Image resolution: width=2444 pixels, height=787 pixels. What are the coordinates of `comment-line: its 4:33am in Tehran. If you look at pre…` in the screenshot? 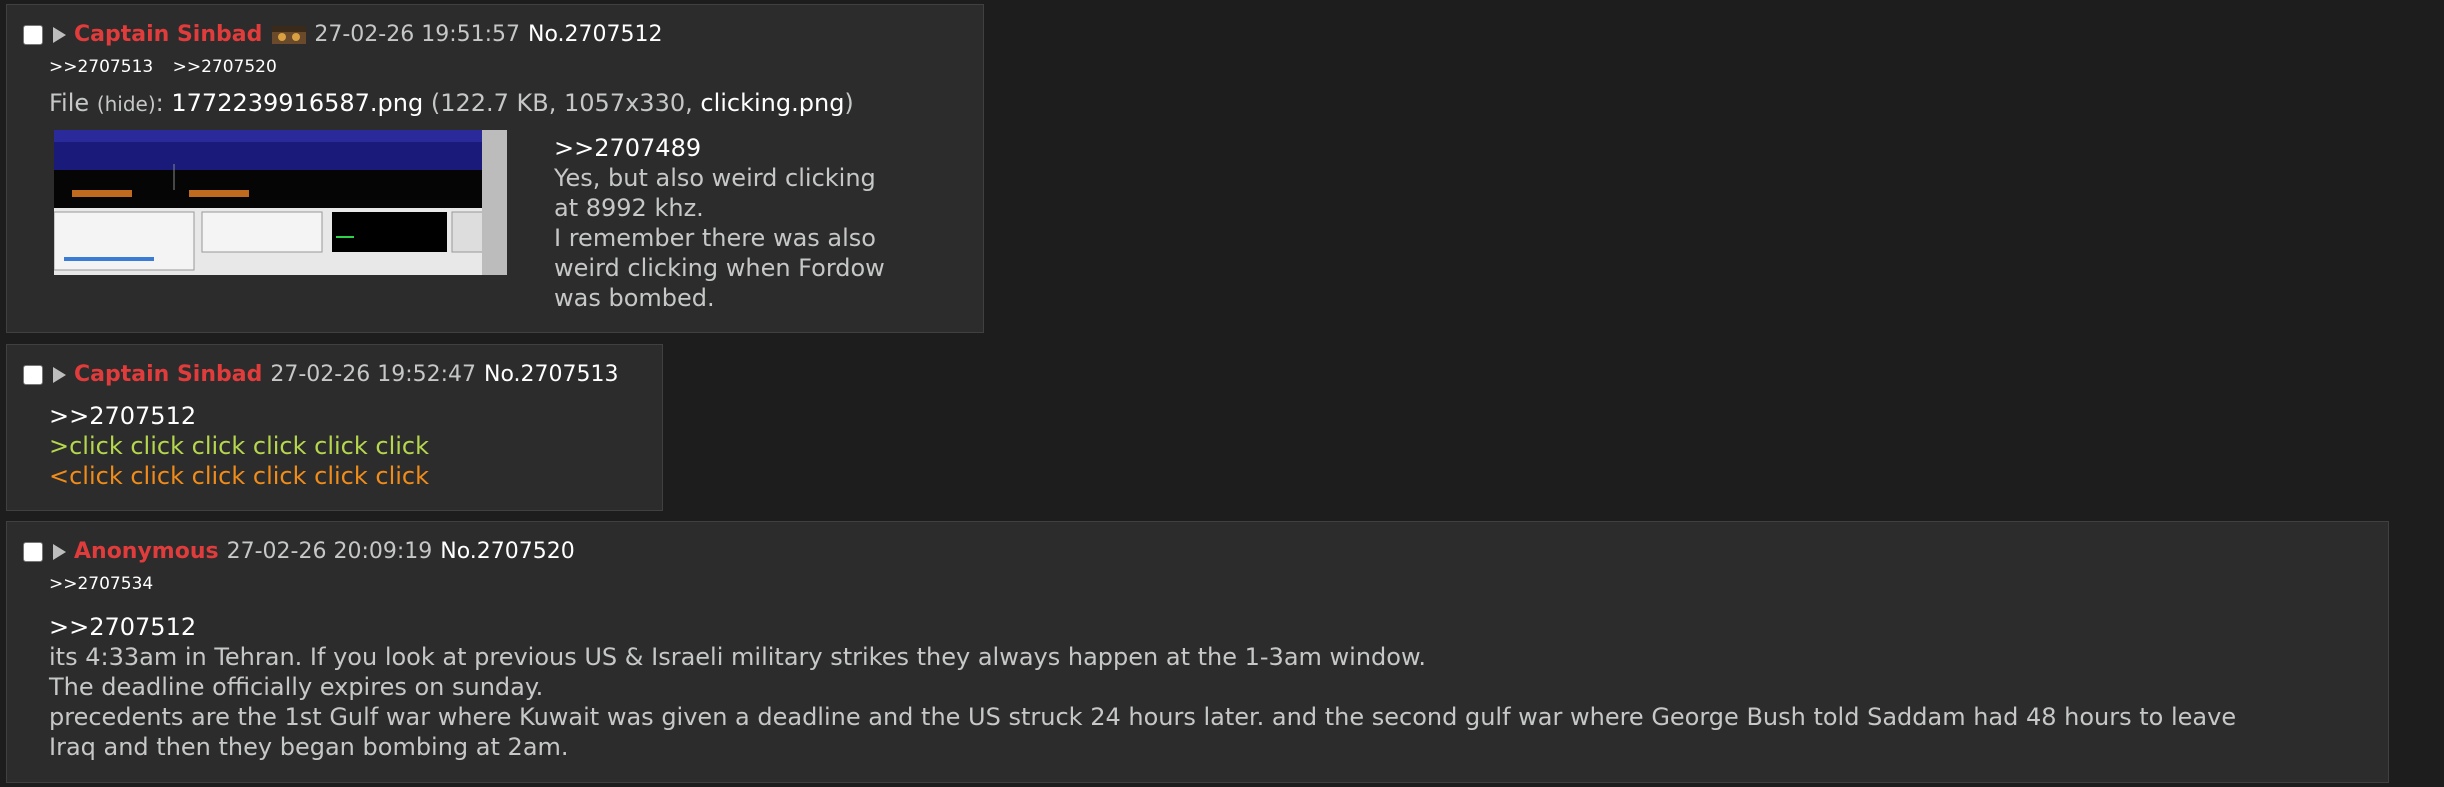 It's located at (738, 657).